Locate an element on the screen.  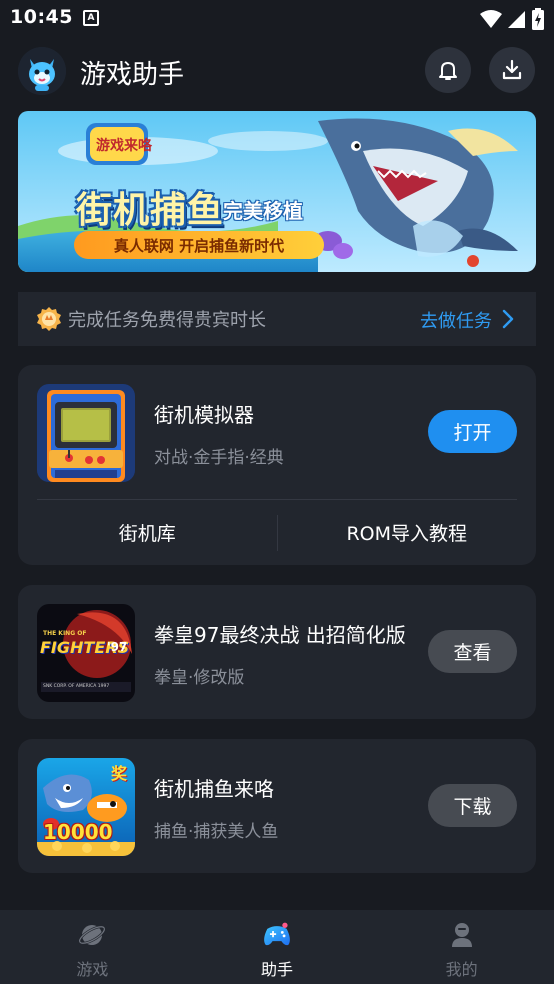
fishing-badge: 奖 is located at coordinates (119, 773).